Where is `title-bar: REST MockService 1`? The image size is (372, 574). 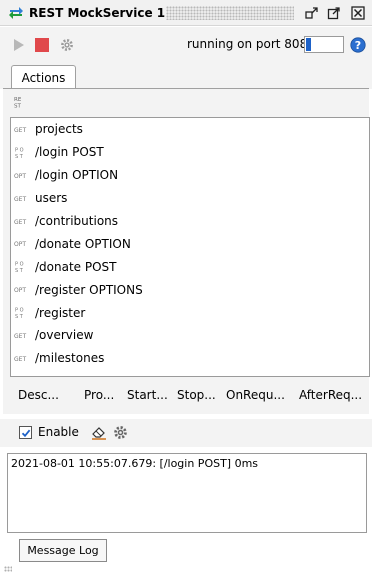
title-bar: REST MockService 1 is located at coordinates (186, 13).